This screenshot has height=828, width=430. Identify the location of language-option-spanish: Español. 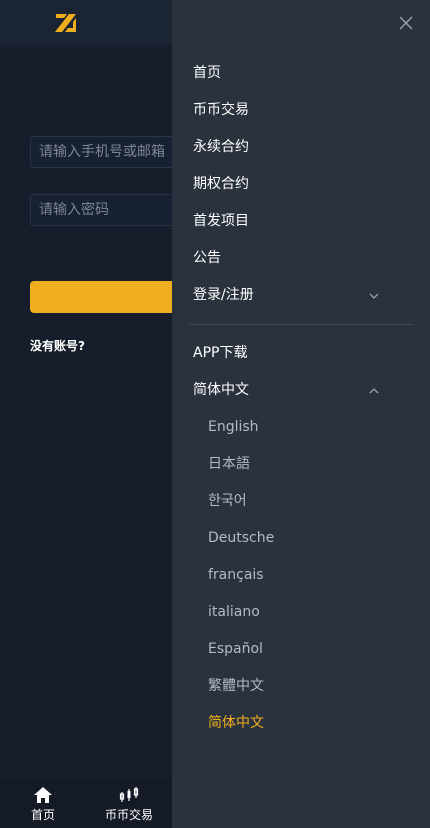
(301, 649).